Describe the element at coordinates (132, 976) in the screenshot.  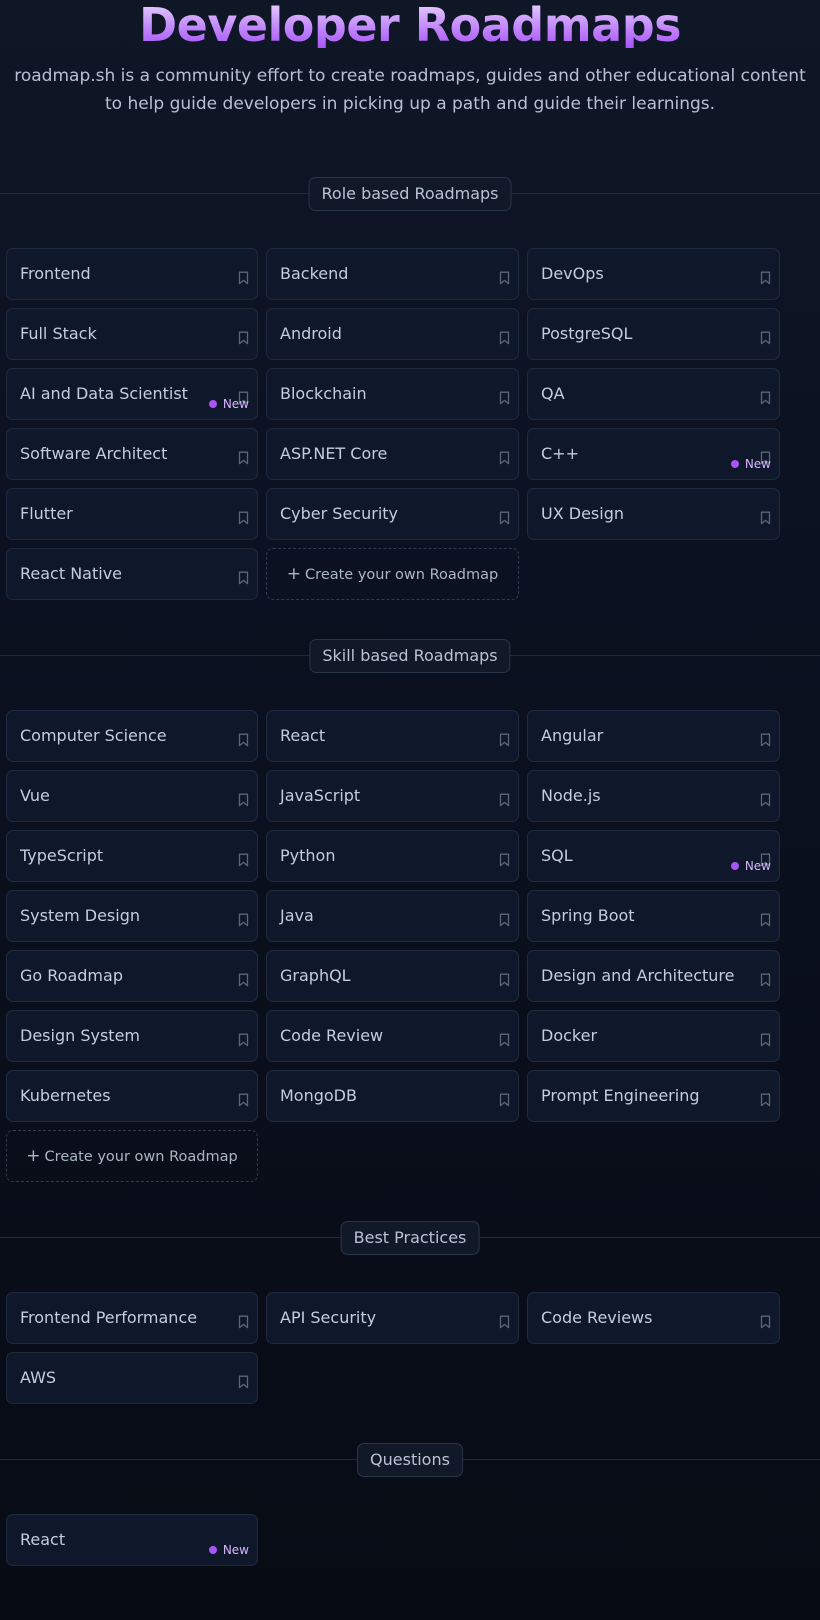
I see `roadmap-card-go-roadmap: Go Roadmap` at that location.